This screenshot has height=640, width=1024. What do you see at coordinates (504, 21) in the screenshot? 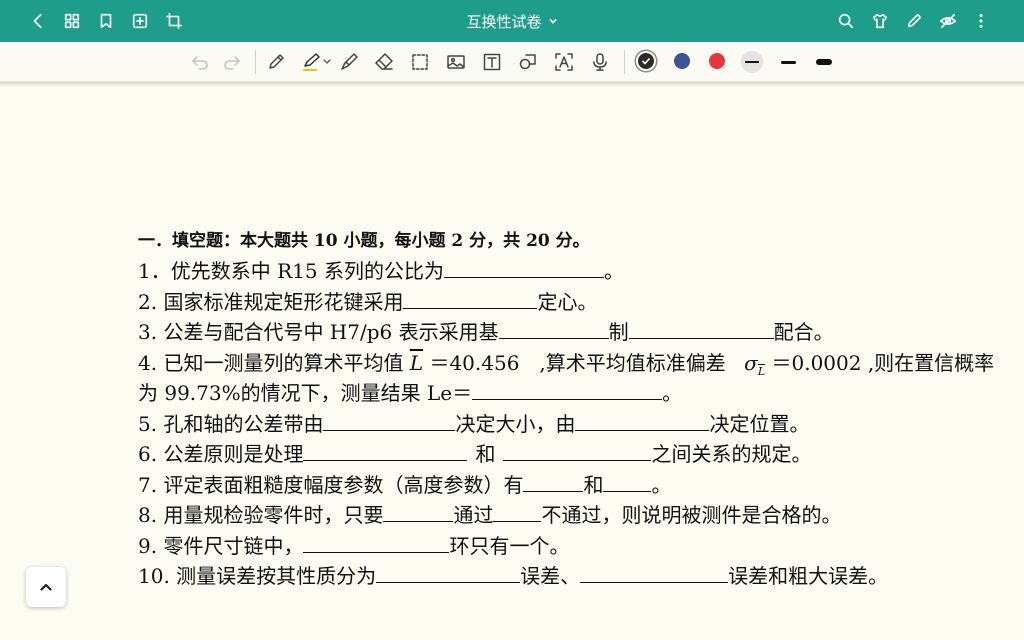
I see `document-title: 互换性试卷` at bounding box center [504, 21].